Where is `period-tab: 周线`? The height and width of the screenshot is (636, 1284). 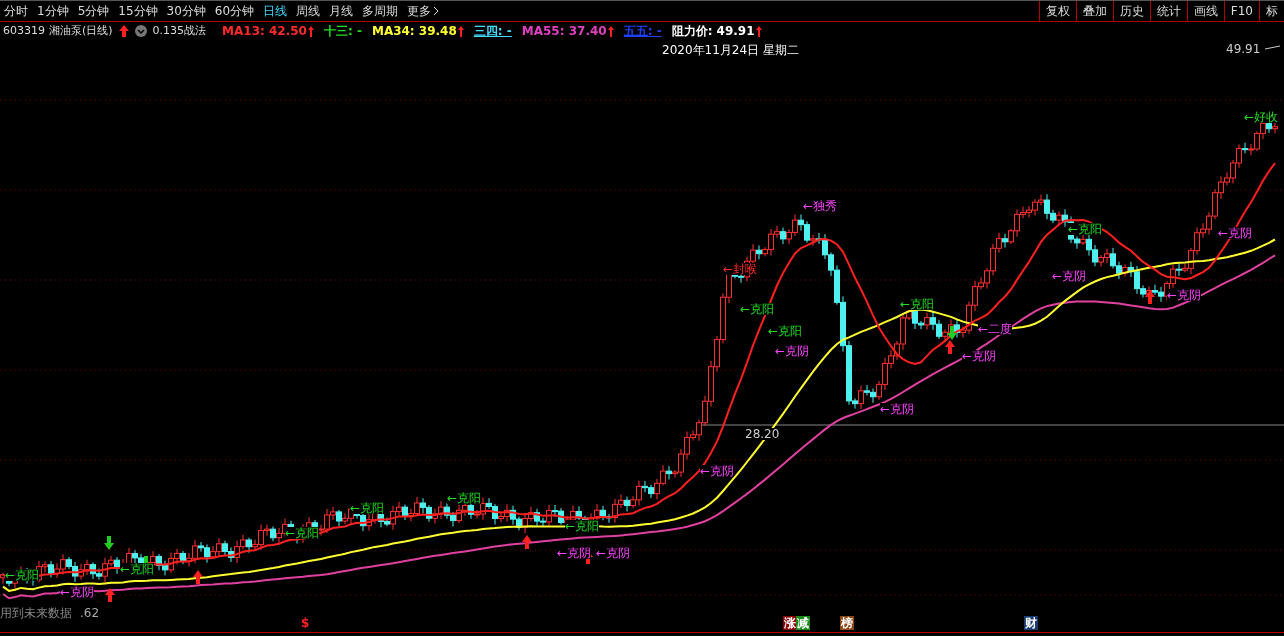 period-tab: 周线 is located at coordinates (308, 11).